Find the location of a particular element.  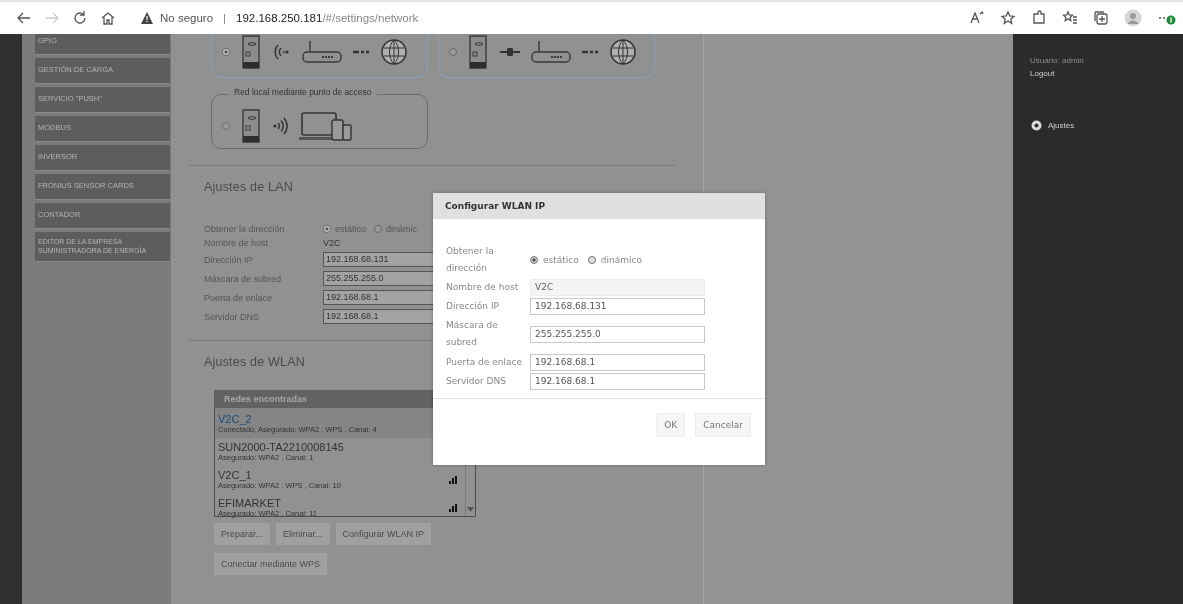

section-title: Ajustes de WLAN is located at coordinates (254, 362).